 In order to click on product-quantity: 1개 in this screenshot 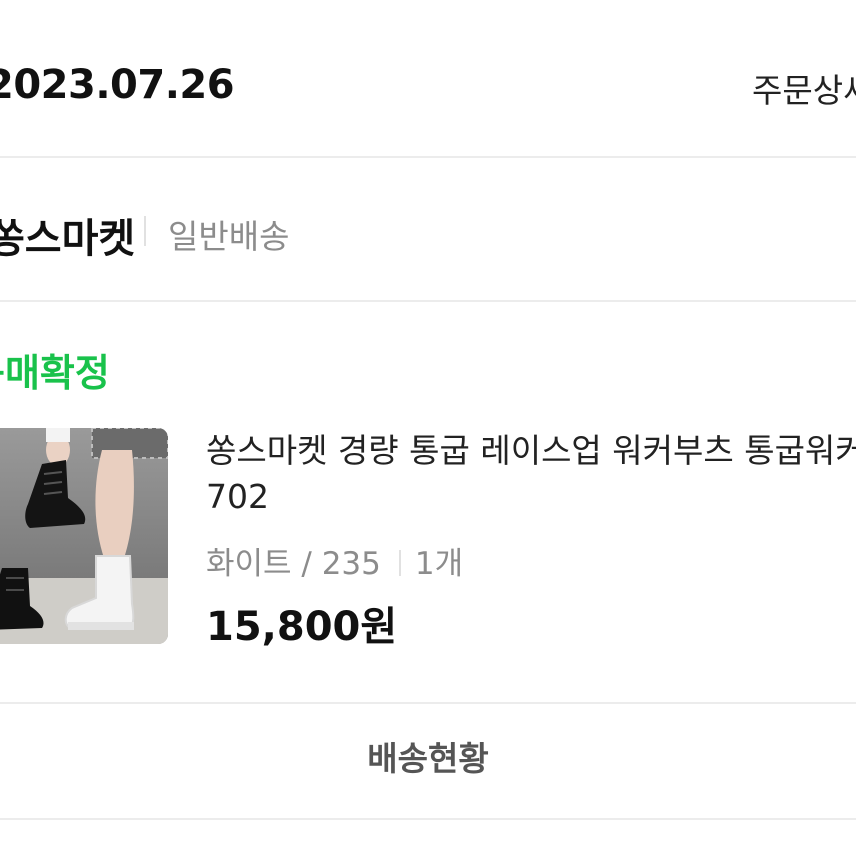, I will do `click(439, 564)`.